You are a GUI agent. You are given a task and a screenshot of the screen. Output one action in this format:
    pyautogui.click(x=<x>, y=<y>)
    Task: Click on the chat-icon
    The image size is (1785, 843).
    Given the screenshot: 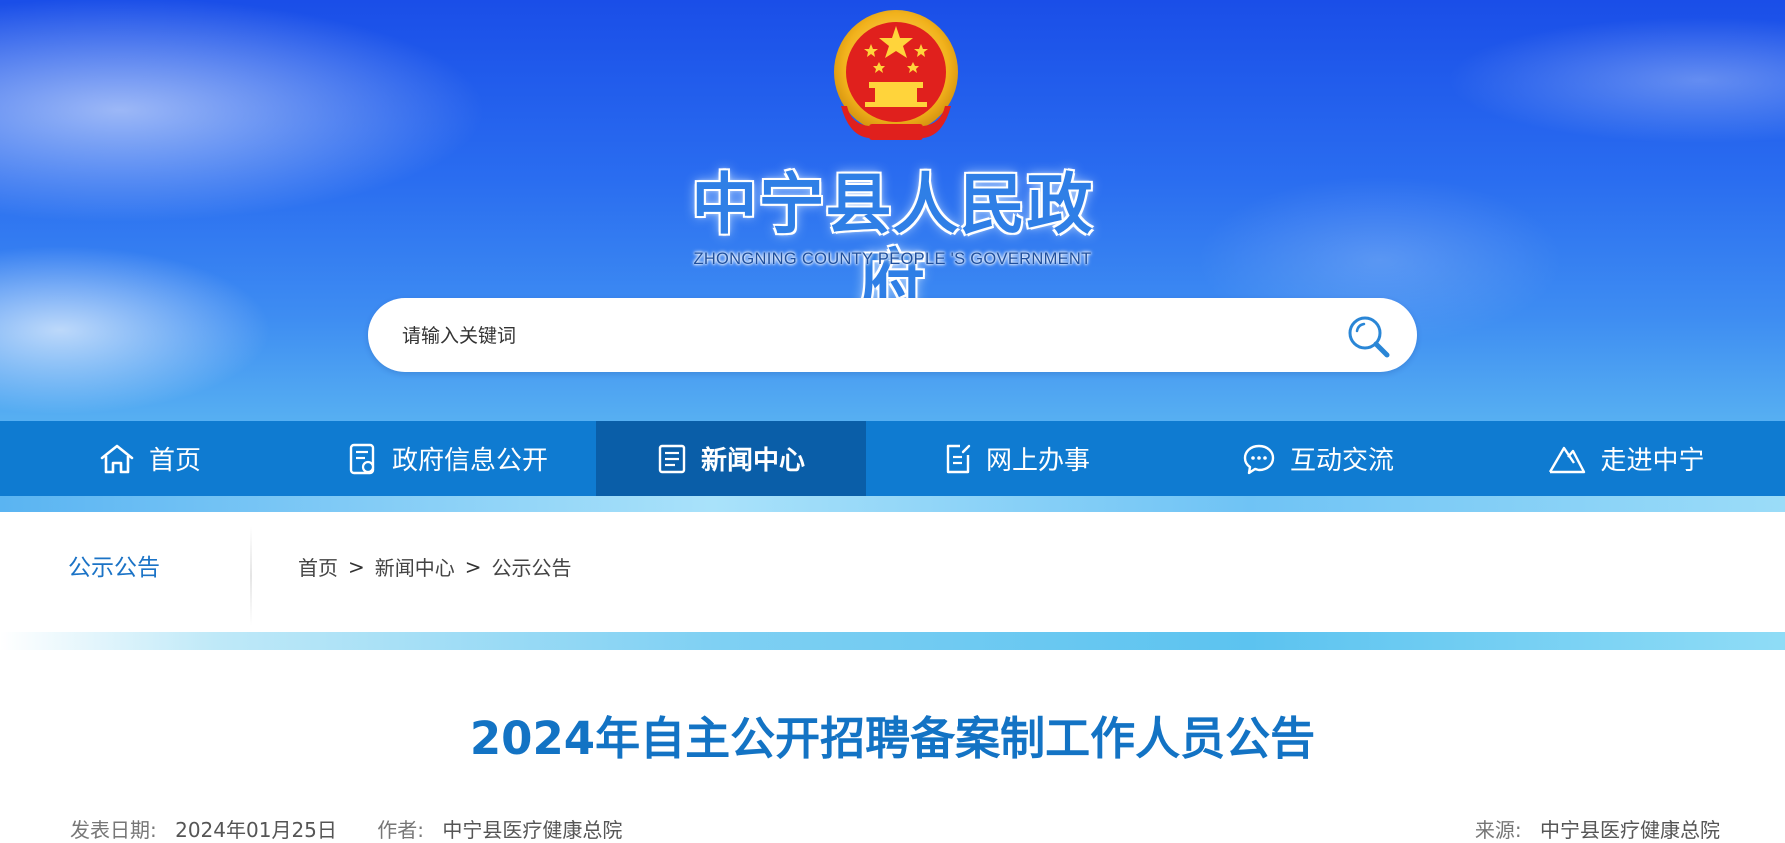 What is the action you would take?
    pyautogui.click(x=1259, y=459)
    